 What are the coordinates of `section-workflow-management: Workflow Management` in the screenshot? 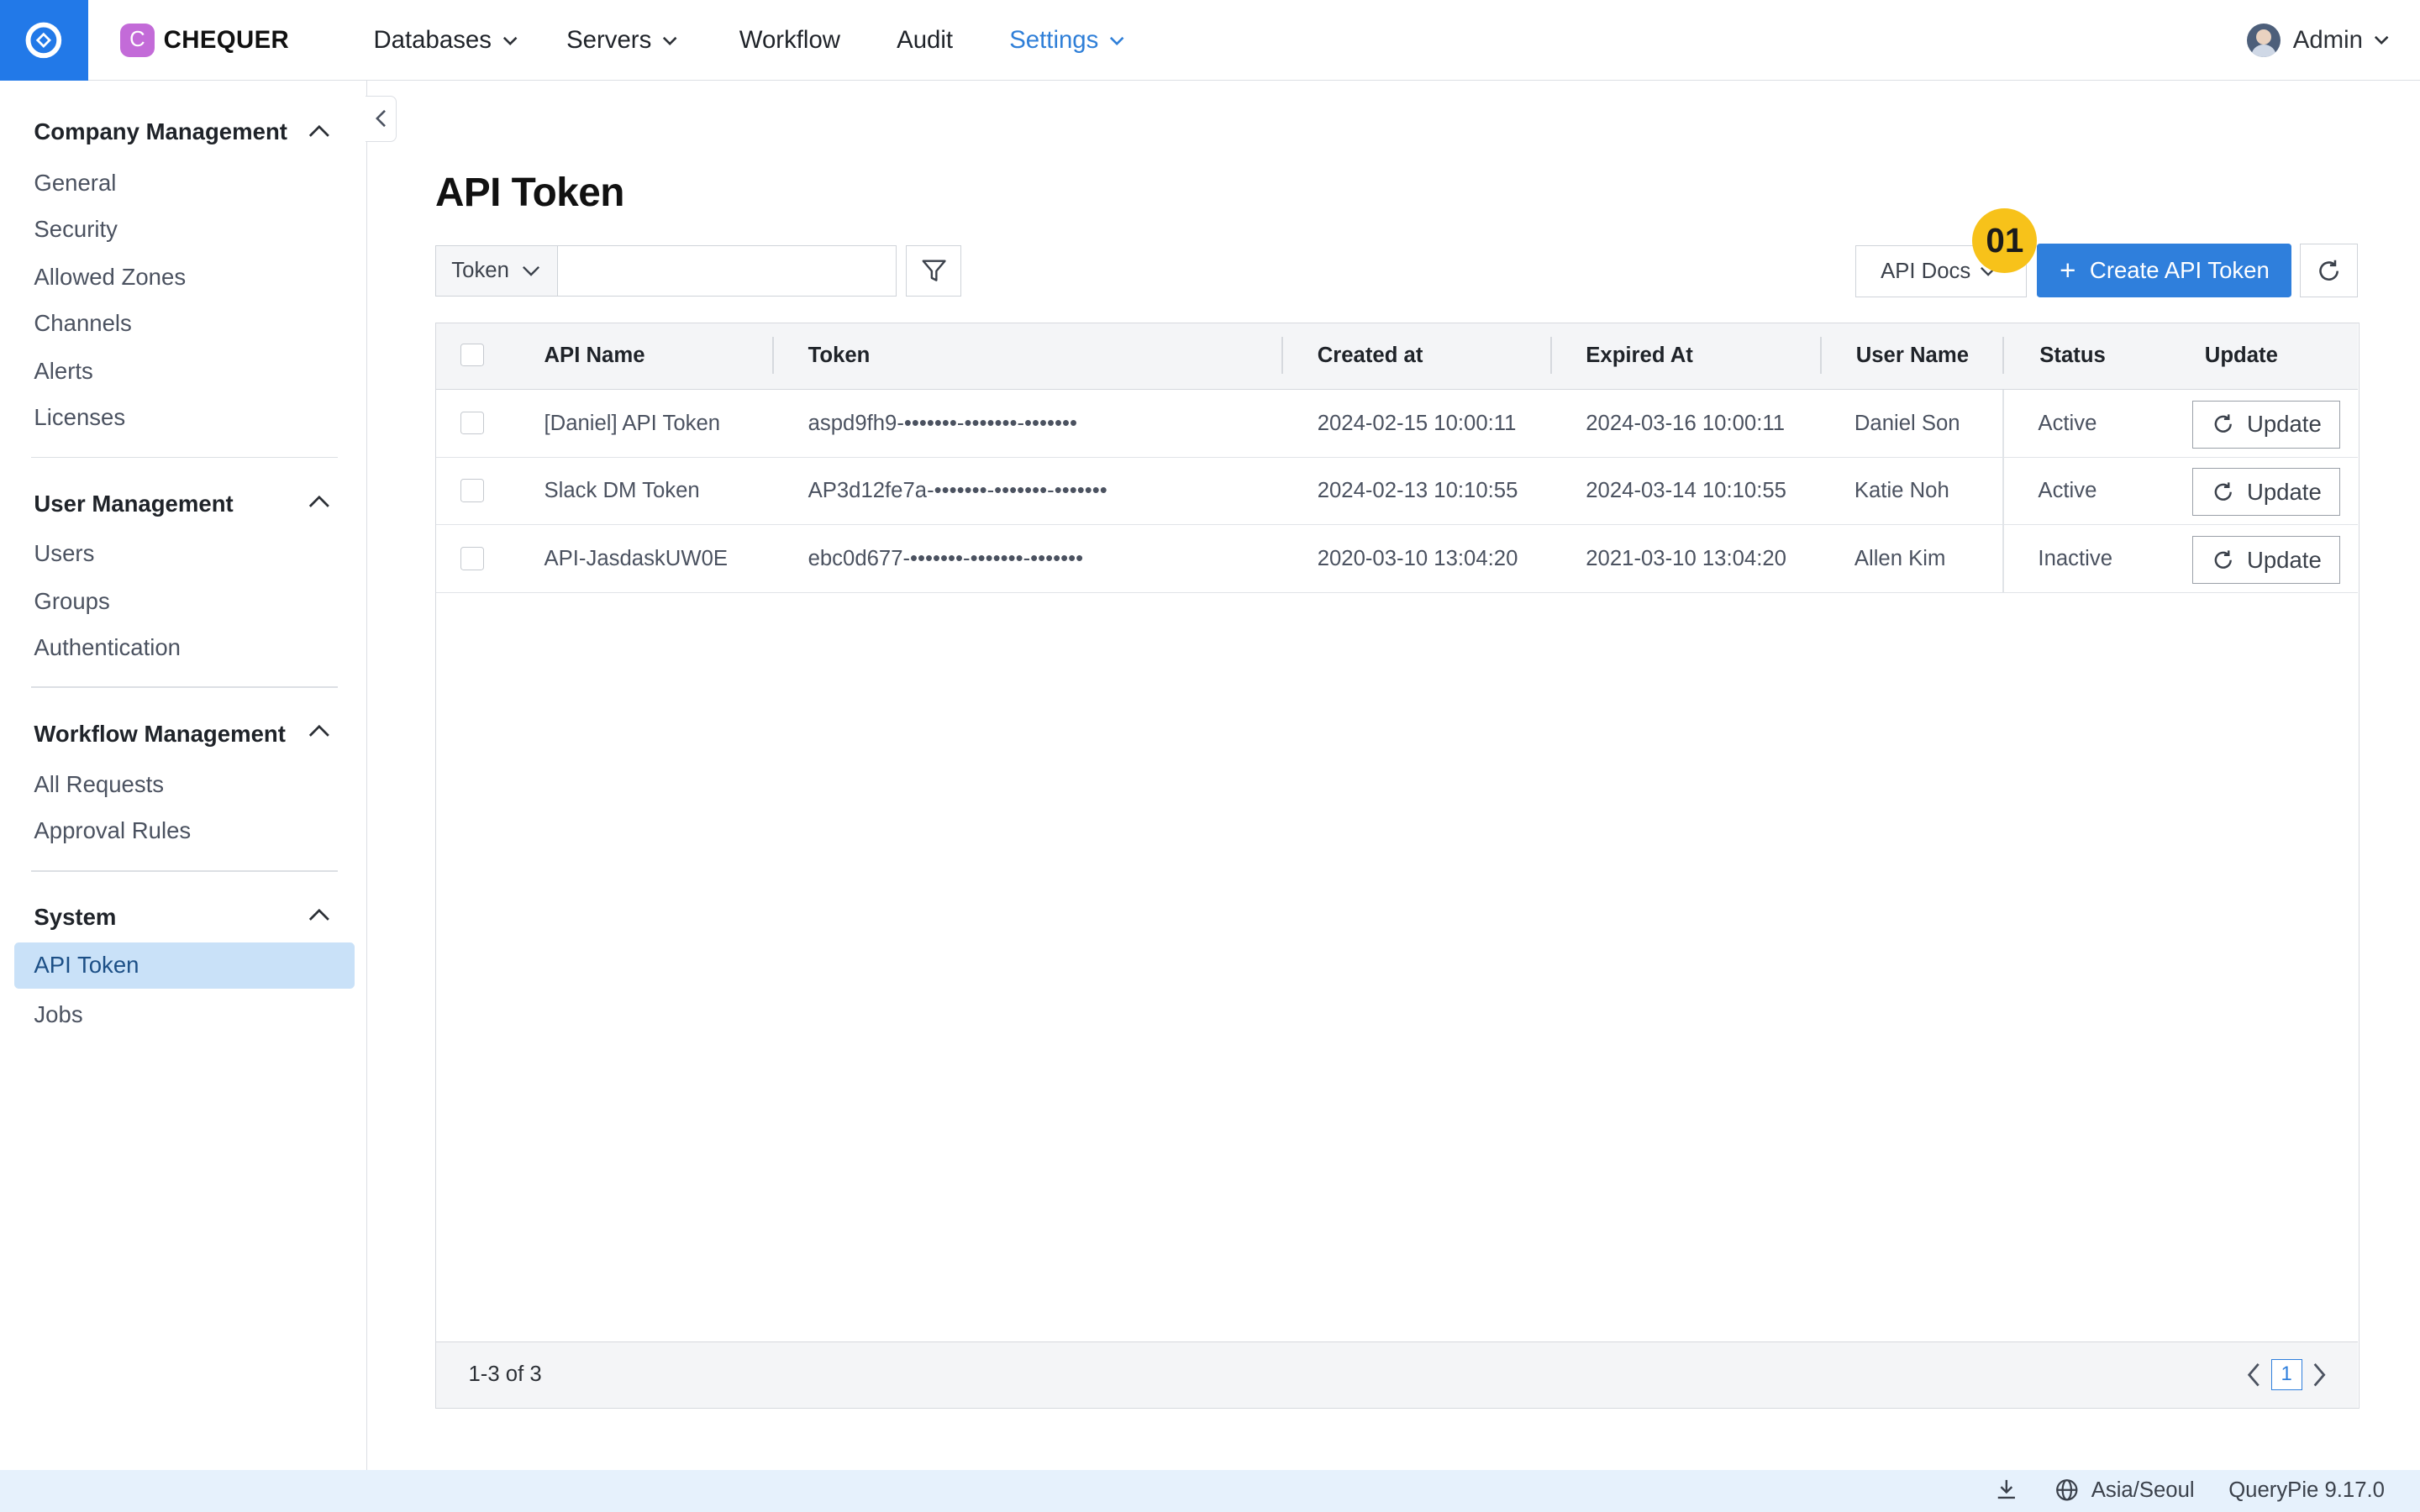 It's located at (159, 734).